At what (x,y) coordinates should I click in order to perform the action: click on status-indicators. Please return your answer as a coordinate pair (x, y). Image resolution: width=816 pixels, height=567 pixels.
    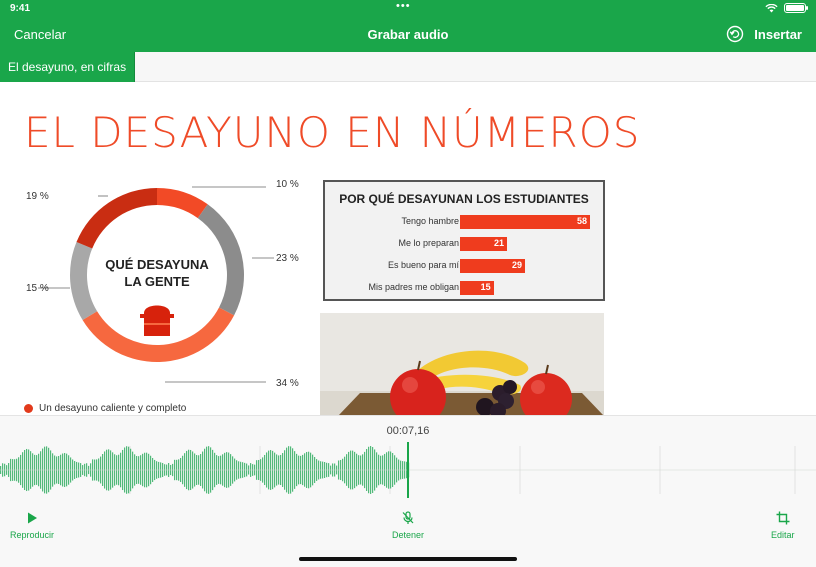
    Looking at the image, I should click on (786, 8).